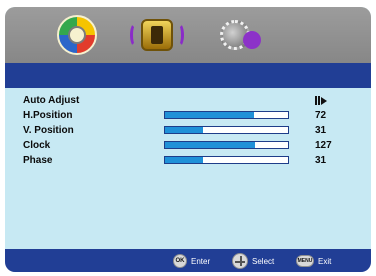 The image size is (376, 276). What do you see at coordinates (226, 130) in the screenshot?
I see `v-position-slider` at bounding box center [226, 130].